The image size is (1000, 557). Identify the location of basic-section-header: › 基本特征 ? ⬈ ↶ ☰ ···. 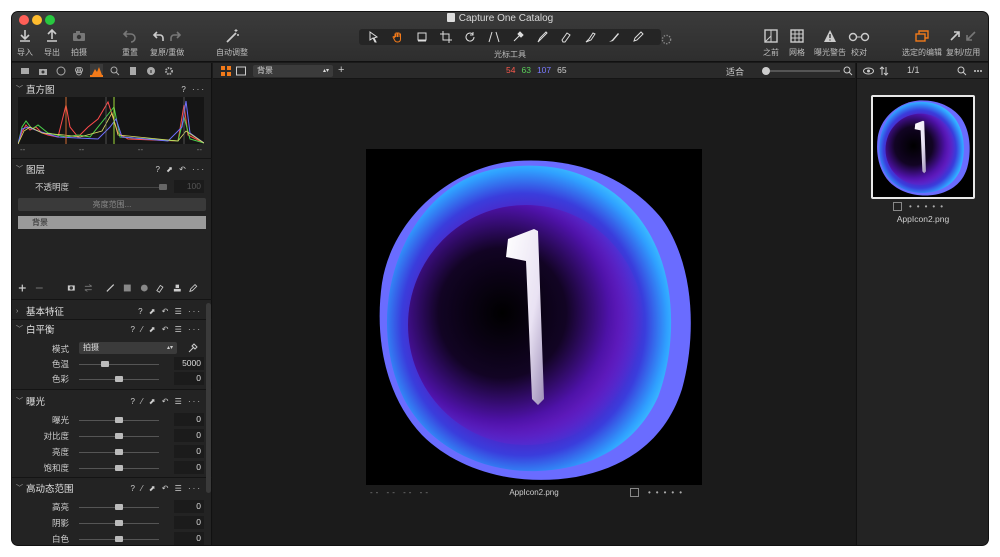
(112, 311).